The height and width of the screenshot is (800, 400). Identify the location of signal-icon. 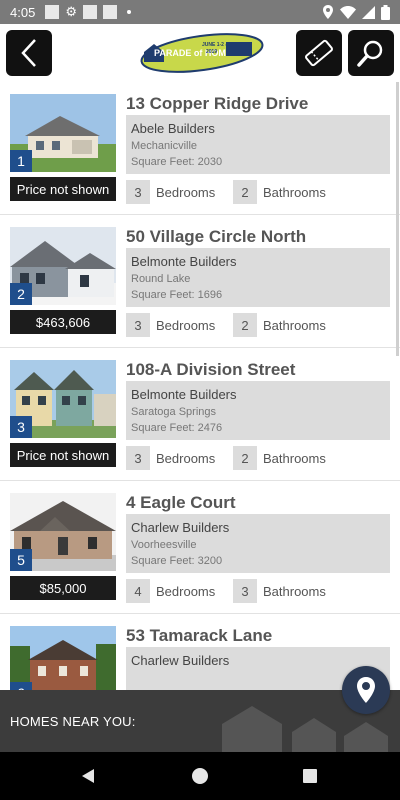
(368, 12).